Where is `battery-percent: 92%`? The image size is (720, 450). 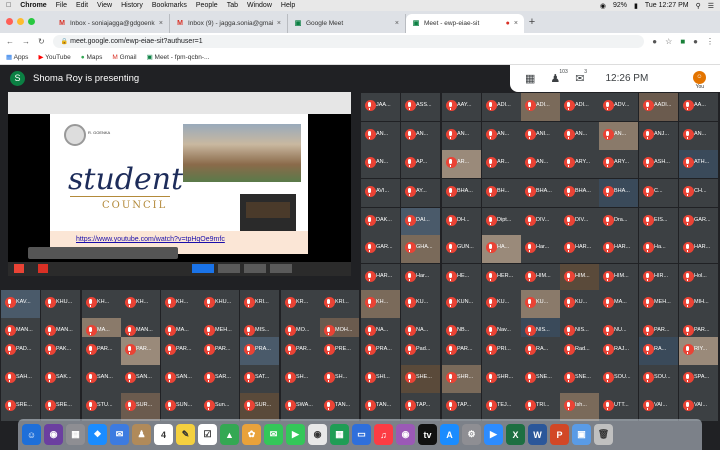 battery-percent: 92% is located at coordinates (620, 5).